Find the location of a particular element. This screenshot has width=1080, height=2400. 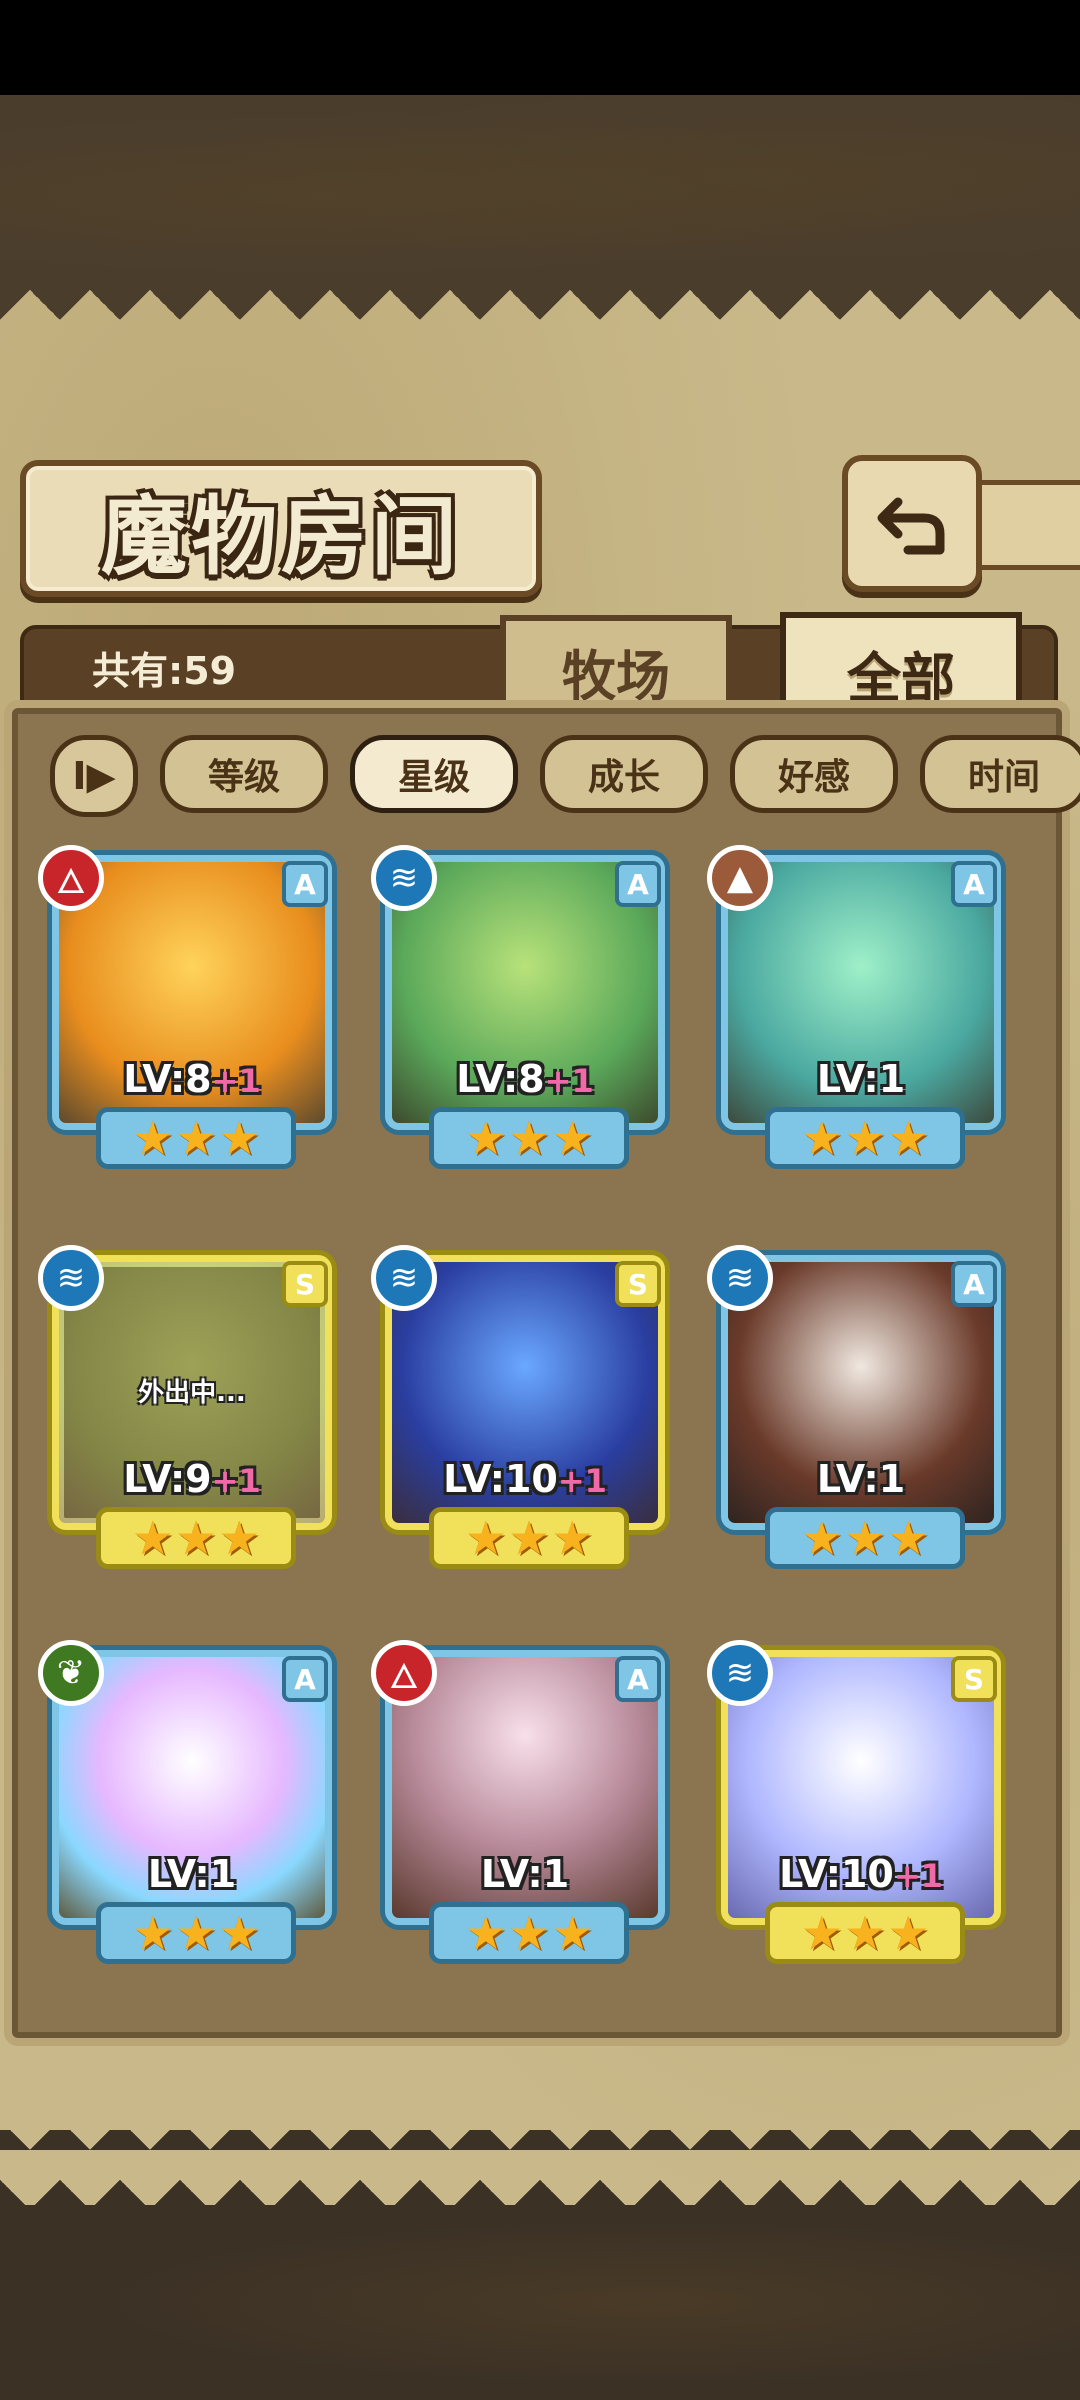

sort-affection-button: 好感 is located at coordinates (814, 774).